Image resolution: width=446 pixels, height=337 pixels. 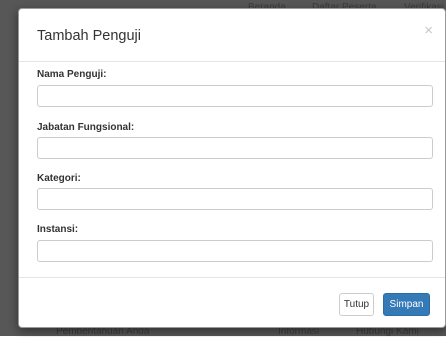 What do you see at coordinates (235, 199) in the screenshot?
I see `kategori-input` at bounding box center [235, 199].